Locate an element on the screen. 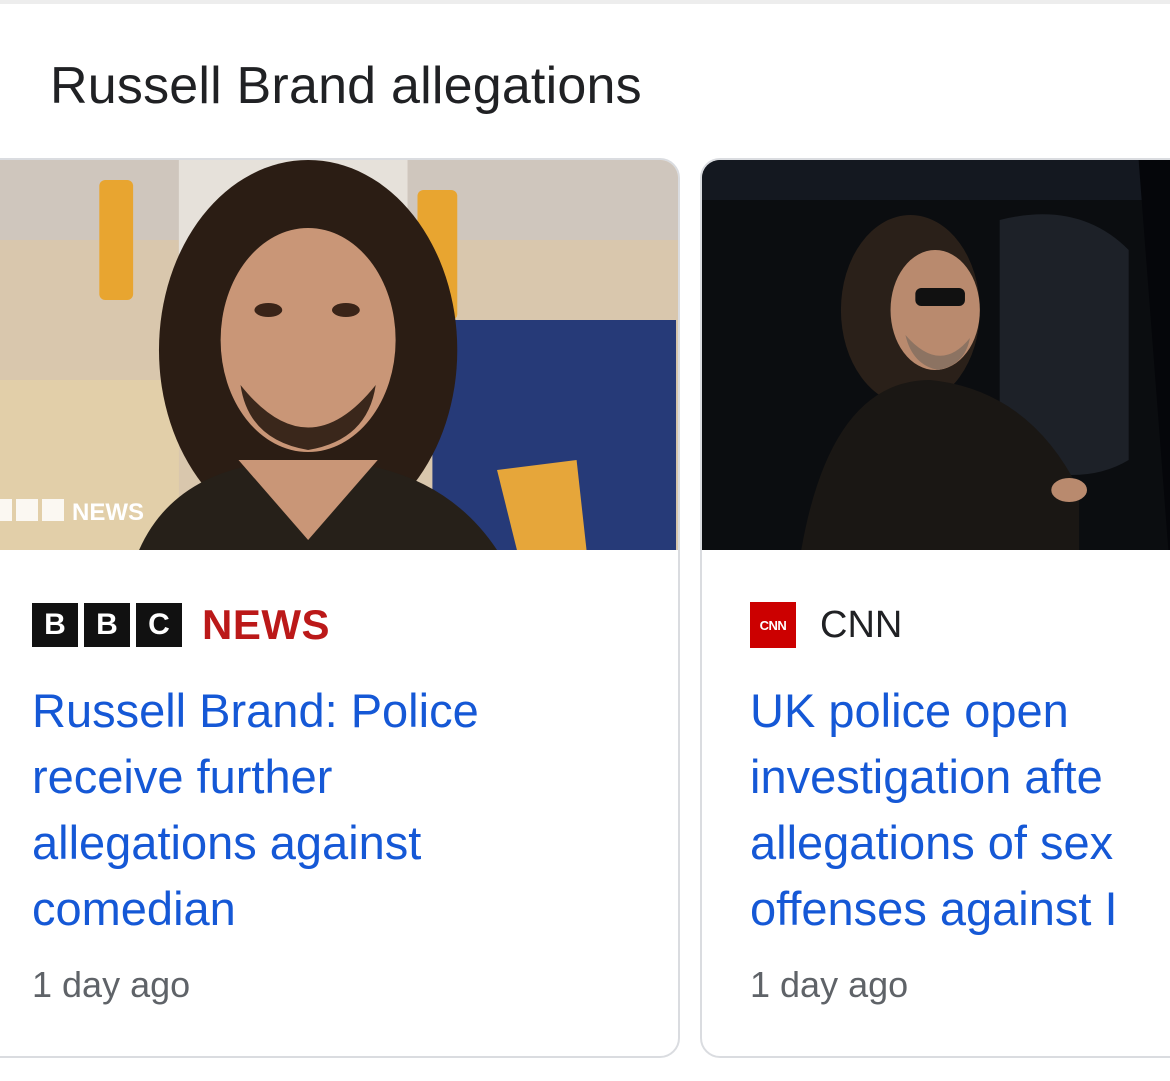 The width and height of the screenshot is (1170, 1081). news-source: CNN CNN is located at coordinates (826, 625).